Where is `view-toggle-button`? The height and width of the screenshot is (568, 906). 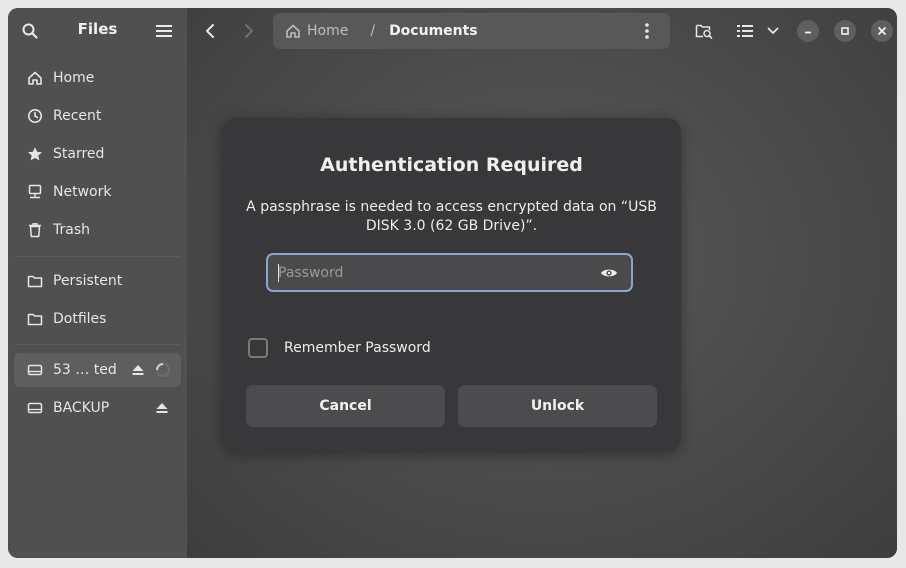
view-toggle-button is located at coordinates (745, 31).